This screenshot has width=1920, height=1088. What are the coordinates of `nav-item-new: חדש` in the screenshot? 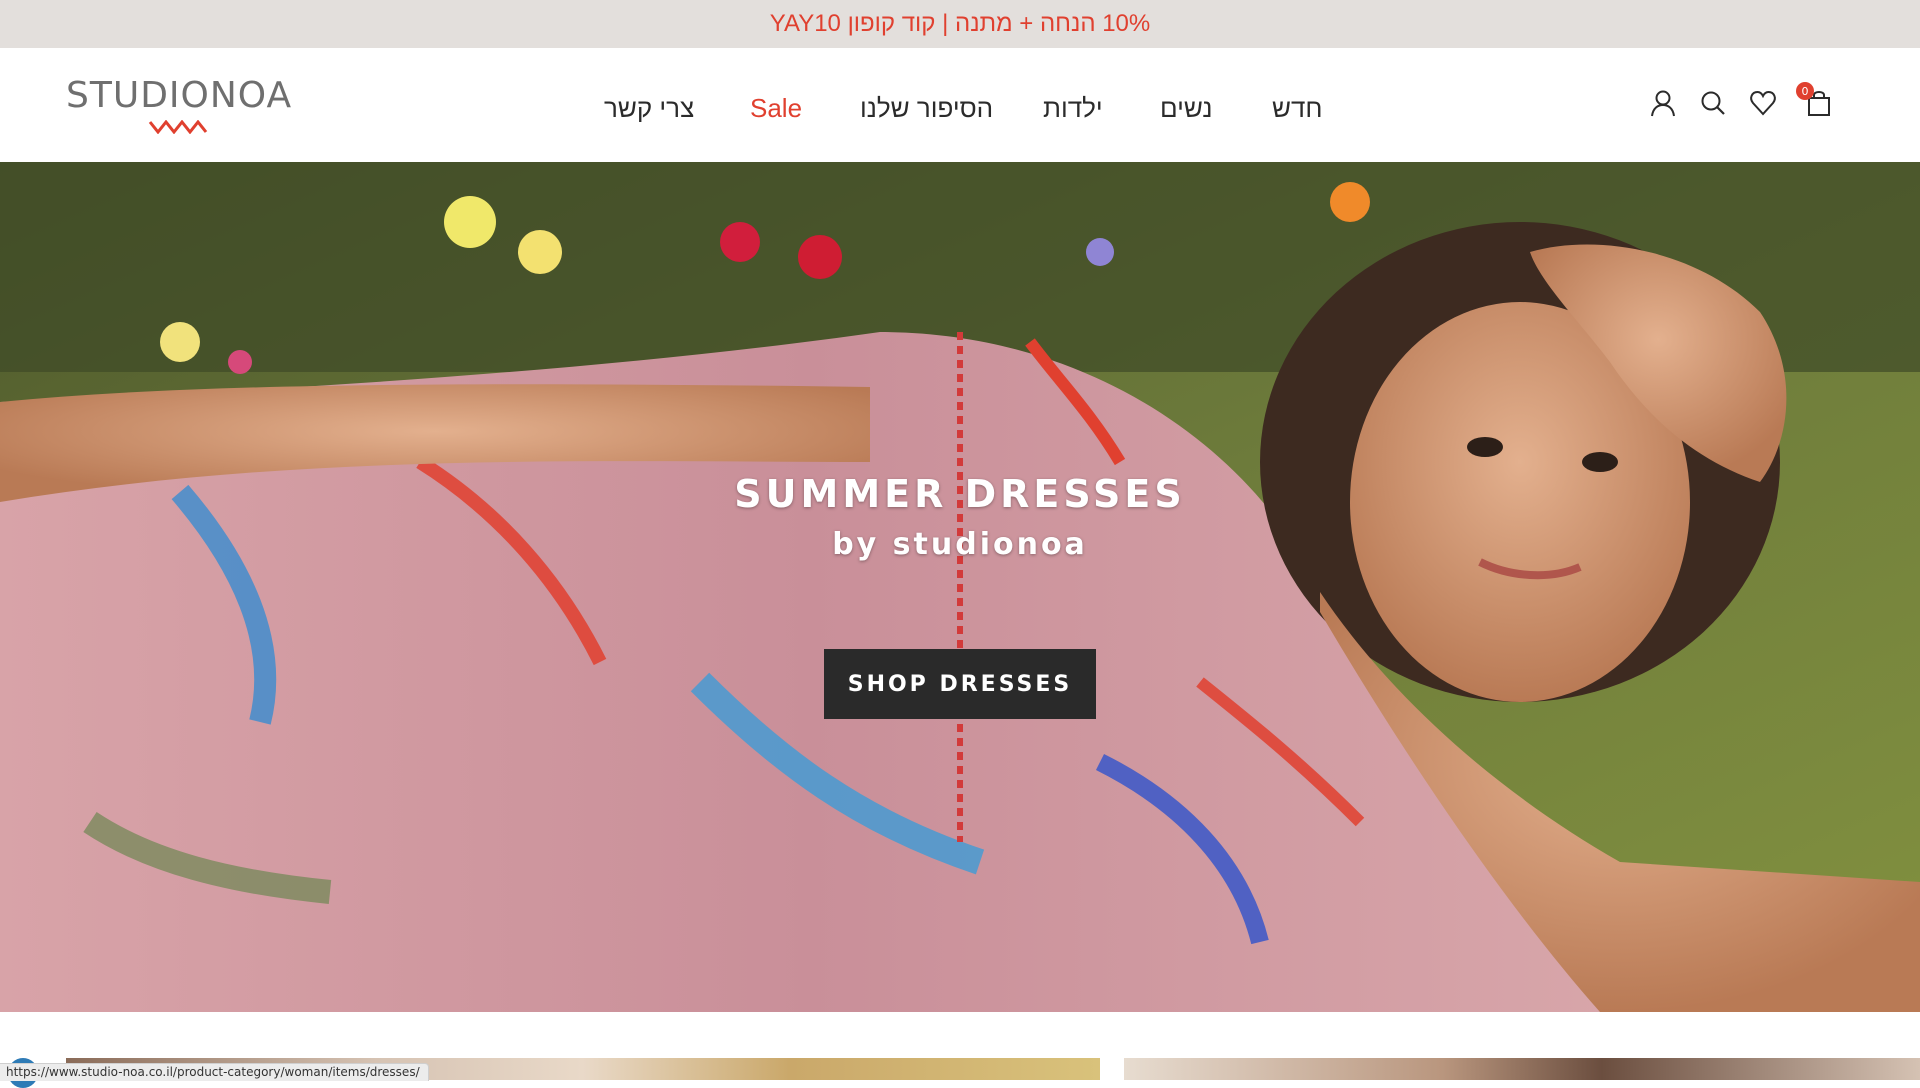 It's located at (1297, 108).